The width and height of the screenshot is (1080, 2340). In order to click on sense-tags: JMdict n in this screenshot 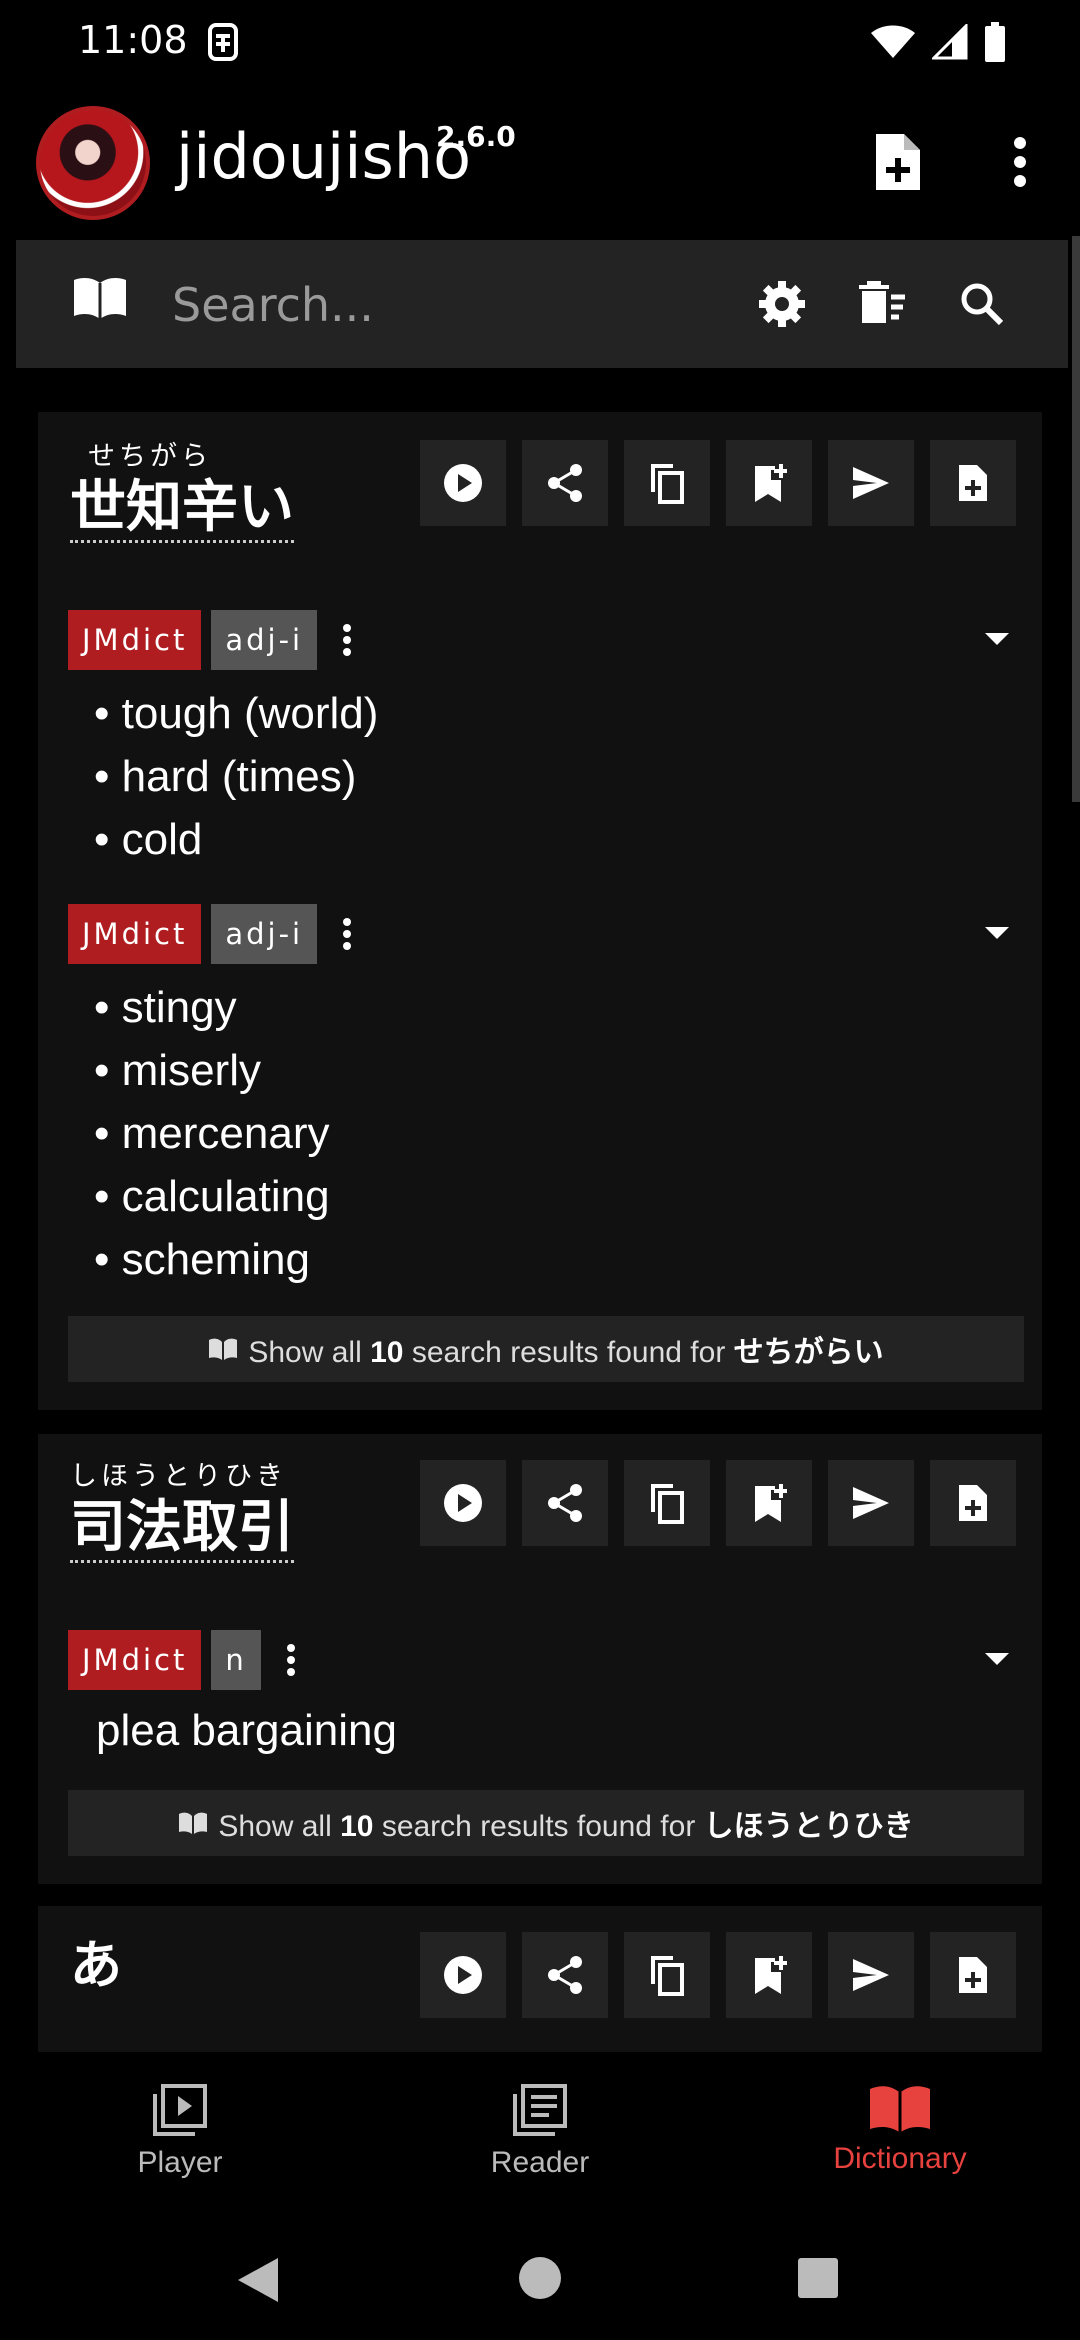, I will do `click(189, 1660)`.